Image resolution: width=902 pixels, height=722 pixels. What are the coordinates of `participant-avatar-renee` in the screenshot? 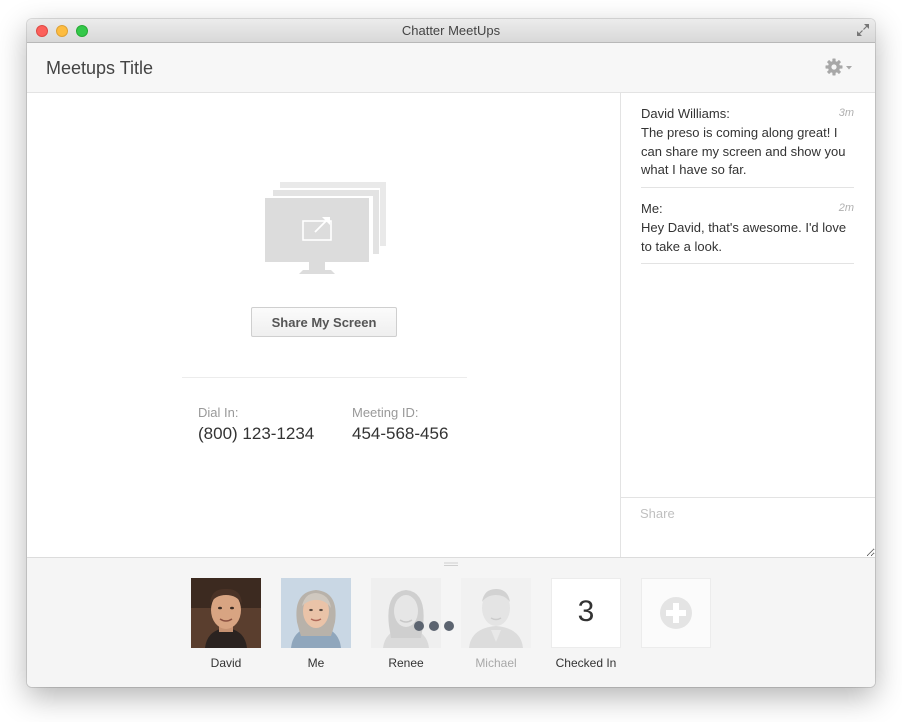 It's located at (406, 613).